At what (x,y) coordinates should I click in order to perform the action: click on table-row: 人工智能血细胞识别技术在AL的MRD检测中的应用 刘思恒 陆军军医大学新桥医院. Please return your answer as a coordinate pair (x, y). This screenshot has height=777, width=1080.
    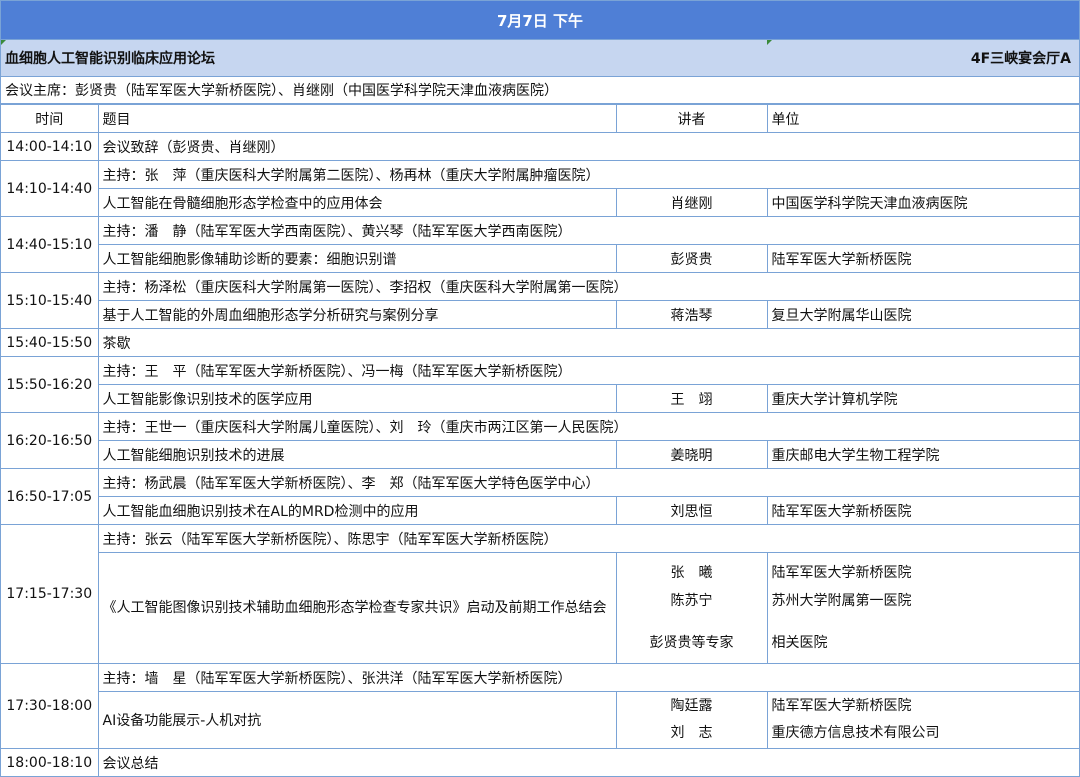
    Looking at the image, I should click on (540, 510).